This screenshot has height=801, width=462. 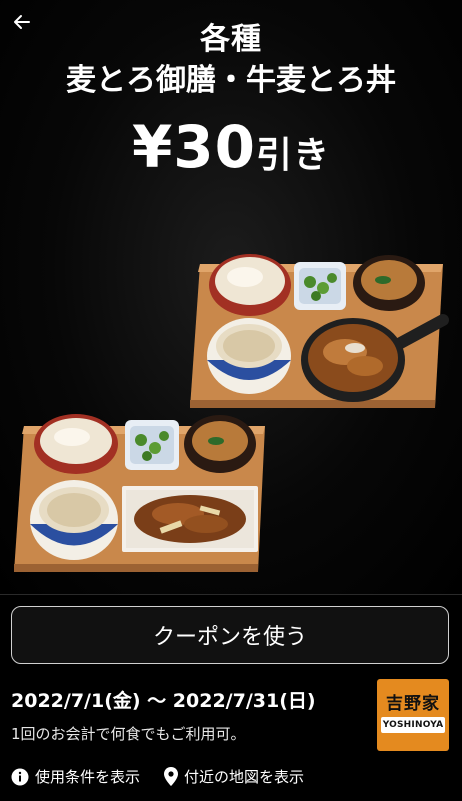 What do you see at coordinates (194, 147) in the screenshot?
I see `discount-amount: ¥30` at bounding box center [194, 147].